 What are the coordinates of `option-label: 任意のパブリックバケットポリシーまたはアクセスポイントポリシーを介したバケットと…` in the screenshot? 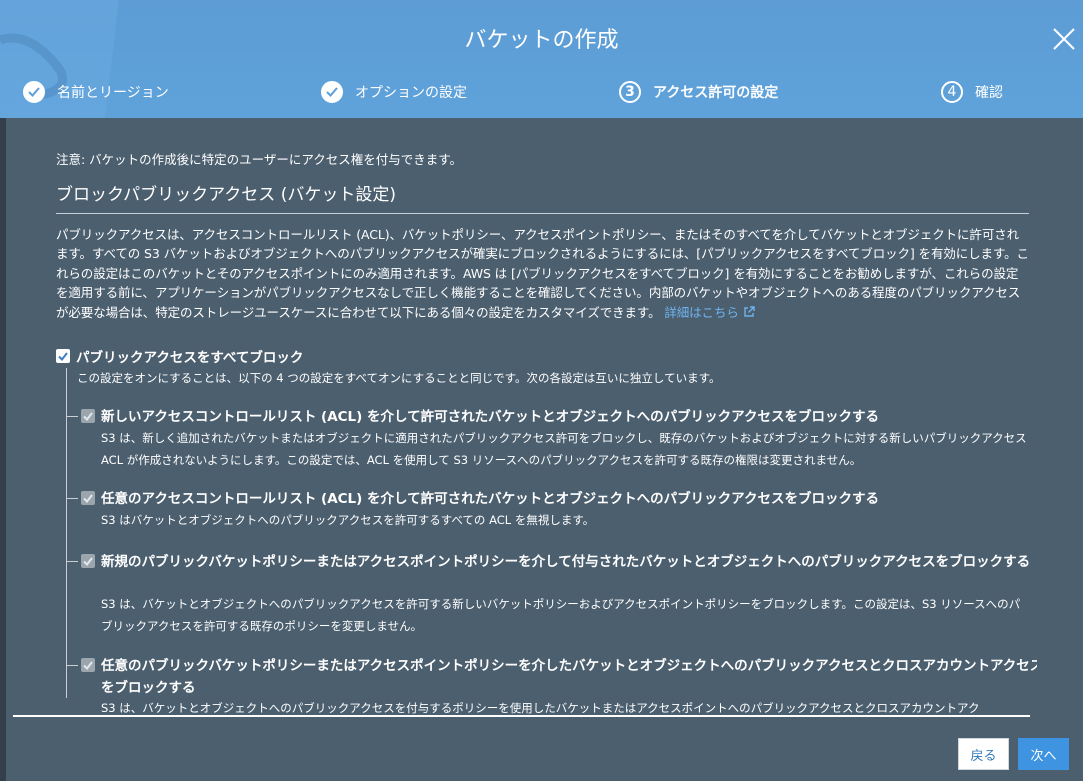 It's located at (569, 677).